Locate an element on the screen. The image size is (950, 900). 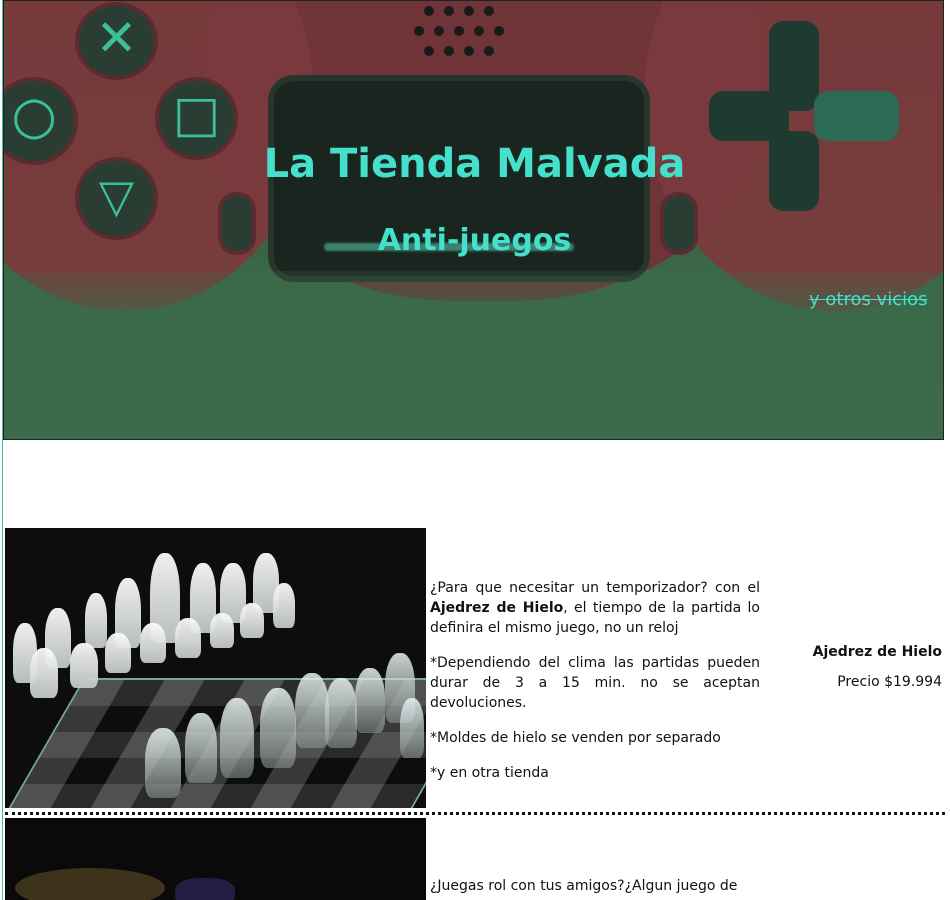
product-name: Ajedrez de Hielo is located at coordinates (877, 652).